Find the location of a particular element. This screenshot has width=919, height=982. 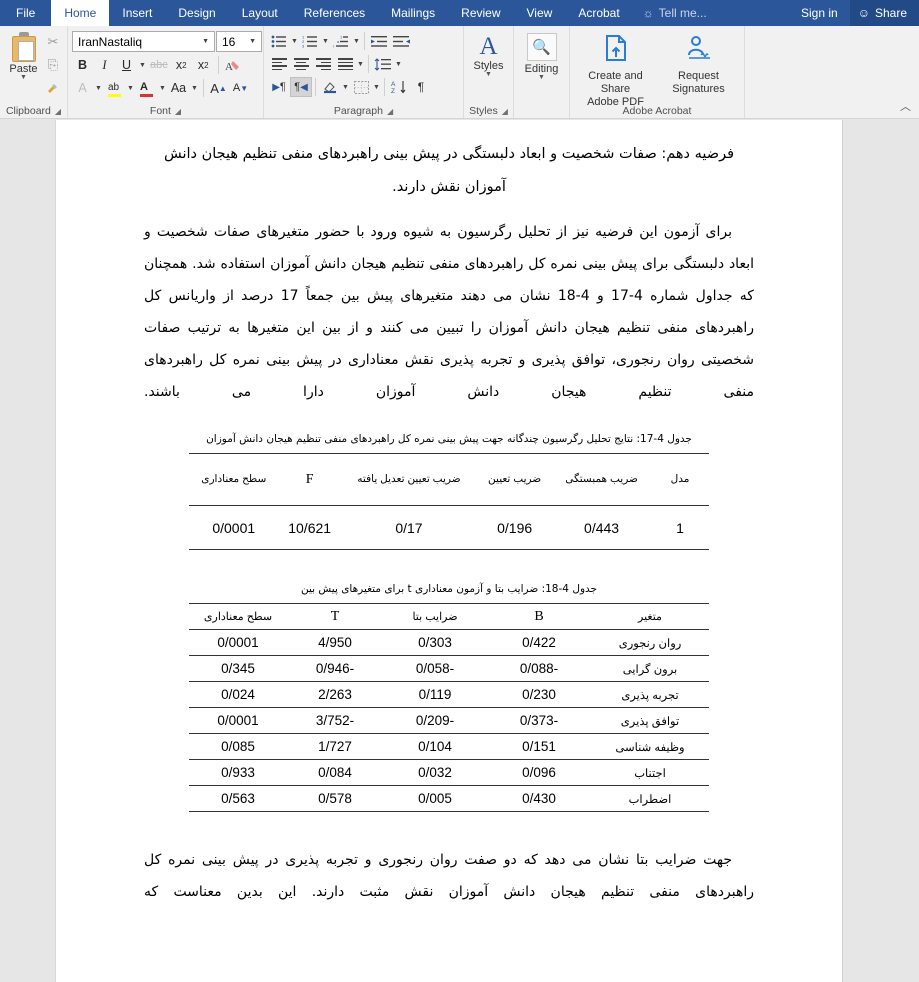

share-button: ☺ Share is located at coordinates (884, 13).